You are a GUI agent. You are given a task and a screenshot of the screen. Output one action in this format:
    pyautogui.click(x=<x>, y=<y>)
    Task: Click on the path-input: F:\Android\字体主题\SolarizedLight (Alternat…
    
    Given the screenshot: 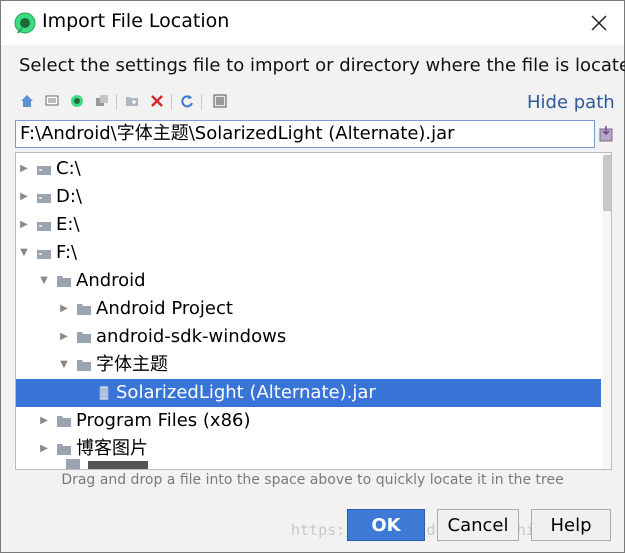 What is the action you would take?
    pyautogui.click(x=305, y=134)
    